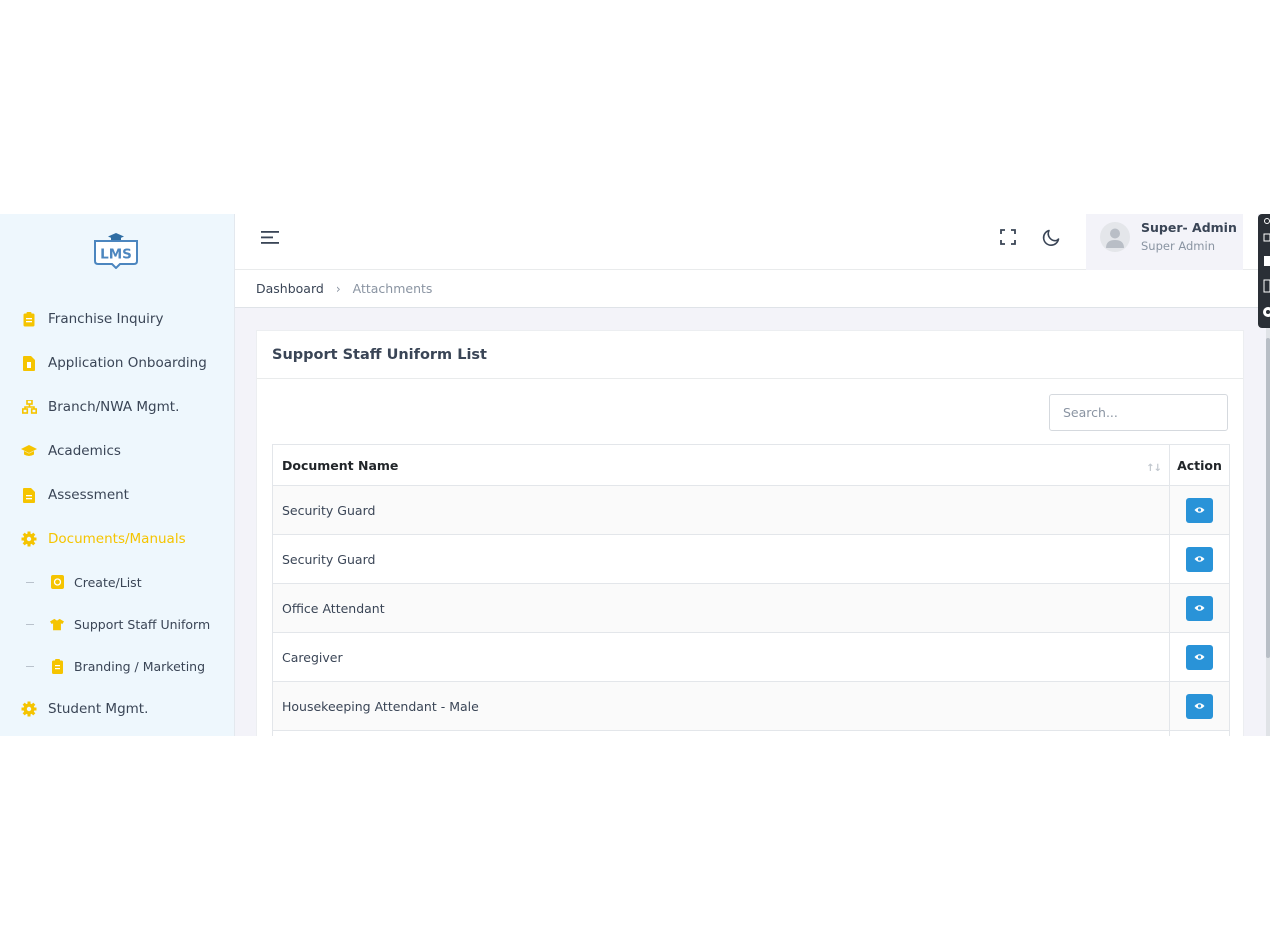 This screenshot has width=1270, height=950. I want to click on table-row: Housekeeping Attendant - Male, so click(751, 706).